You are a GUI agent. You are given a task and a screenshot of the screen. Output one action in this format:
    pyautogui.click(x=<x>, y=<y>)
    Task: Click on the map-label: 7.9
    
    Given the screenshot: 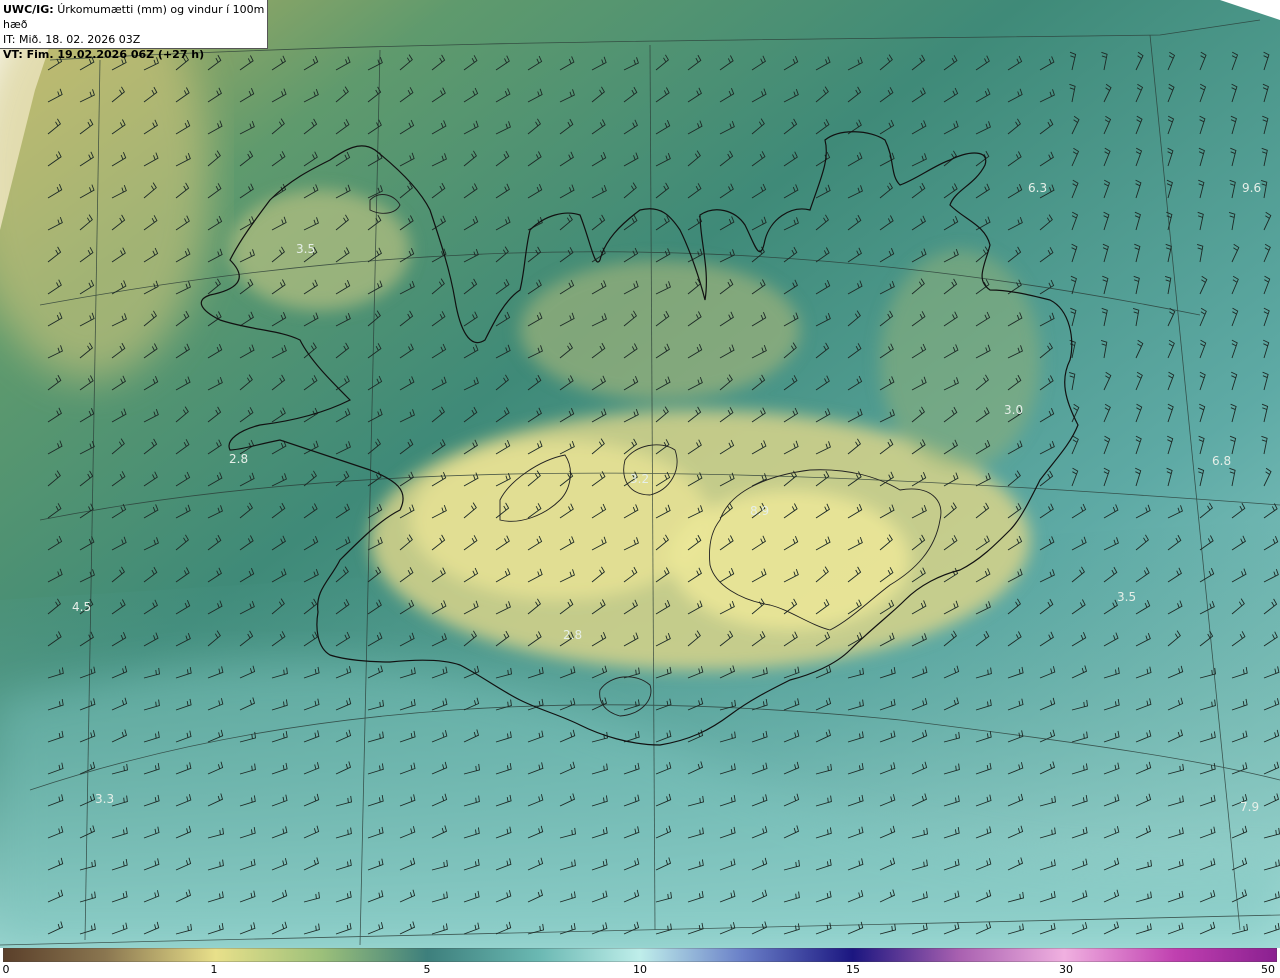 What is the action you would take?
    pyautogui.click(x=1249, y=807)
    